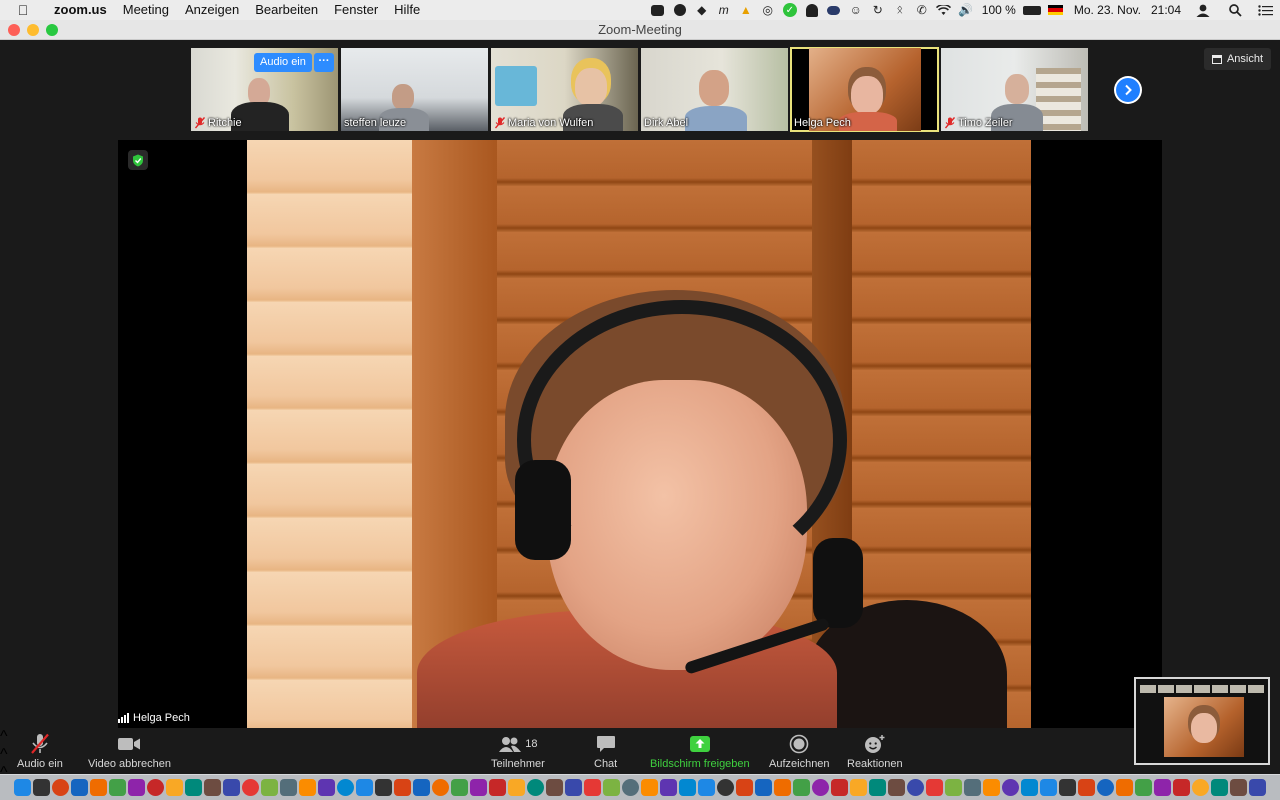  Describe the element at coordinates (799, 752) in the screenshot. I see `record-button: Aufzeichnen` at that location.